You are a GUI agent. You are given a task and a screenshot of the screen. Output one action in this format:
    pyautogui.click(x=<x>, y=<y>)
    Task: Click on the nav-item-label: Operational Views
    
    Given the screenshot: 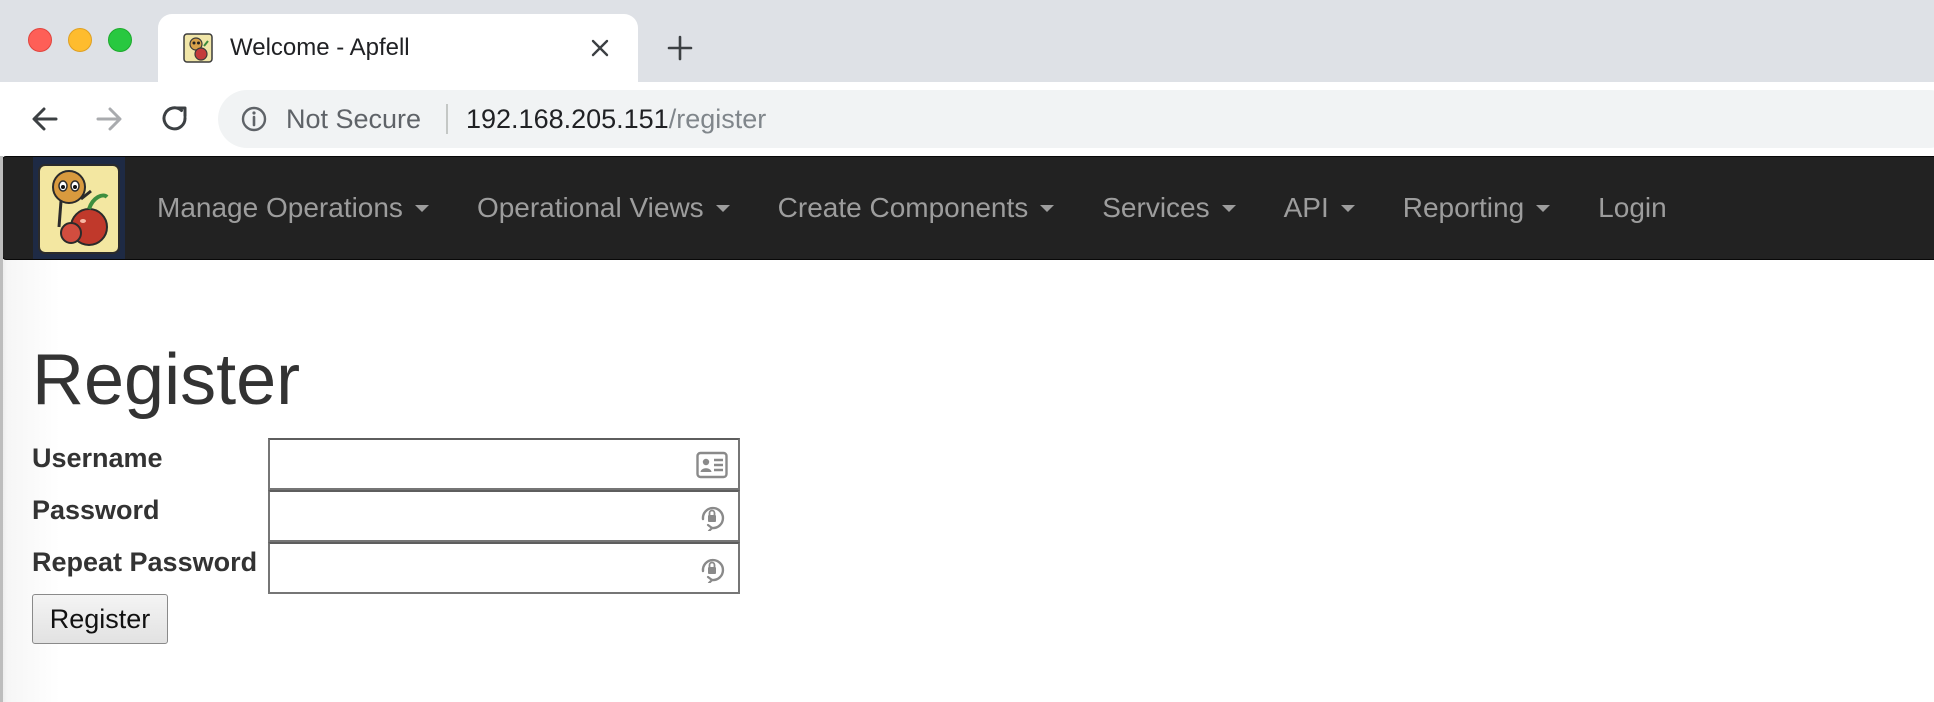 What is the action you would take?
    pyautogui.click(x=590, y=207)
    